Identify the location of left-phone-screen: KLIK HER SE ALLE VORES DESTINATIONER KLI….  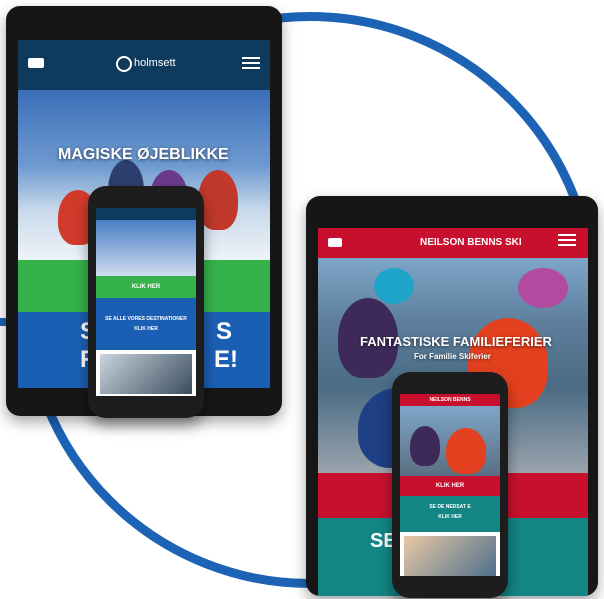
(146, 302).